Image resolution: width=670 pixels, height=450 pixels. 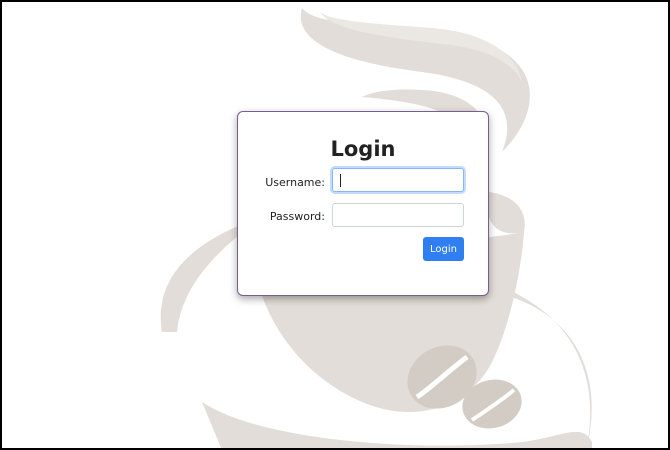 What do you see at coordinates (398, 180) in the screenshot?
I see `username-input` at bounding box center [398, 180].